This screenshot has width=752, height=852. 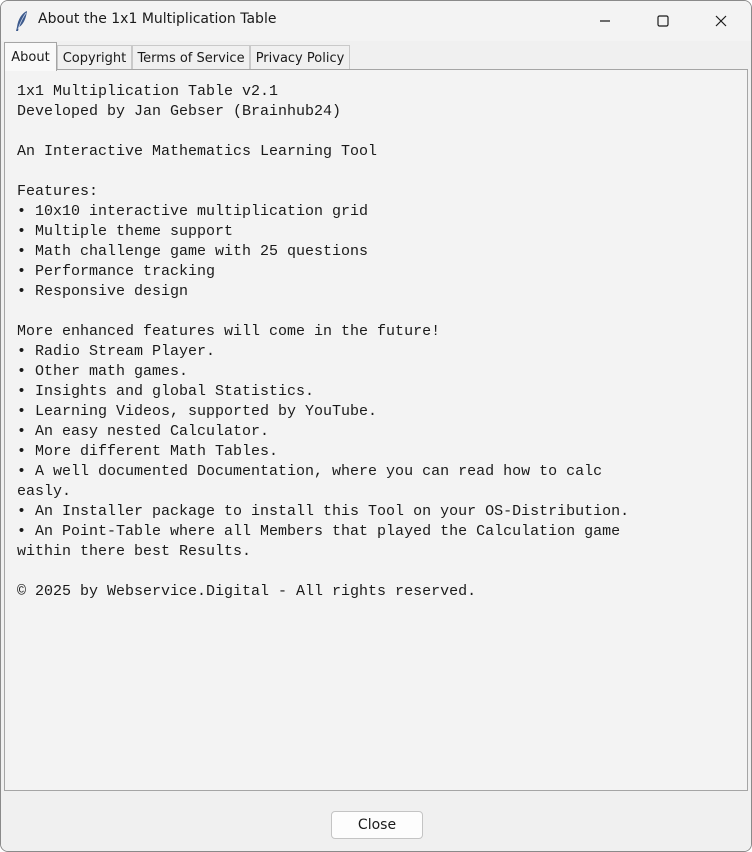 What do you see at coordinates (179, 111) in the screenshot?
I see `about-text-line: Developed by Jan Gebser (Brainhub24)` at bounding box center [179, 111].